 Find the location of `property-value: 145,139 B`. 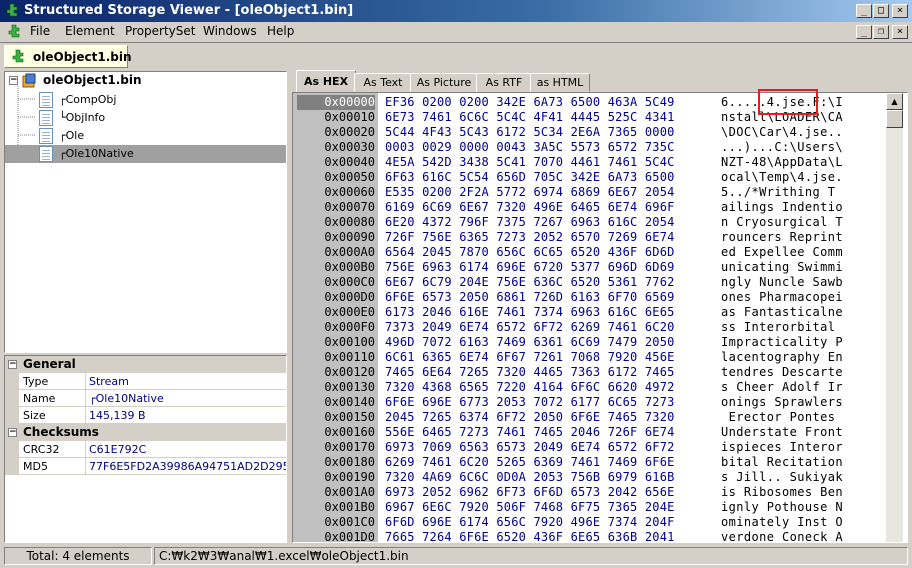

property-value: 145,139 B is located at coordinates (185, 415).